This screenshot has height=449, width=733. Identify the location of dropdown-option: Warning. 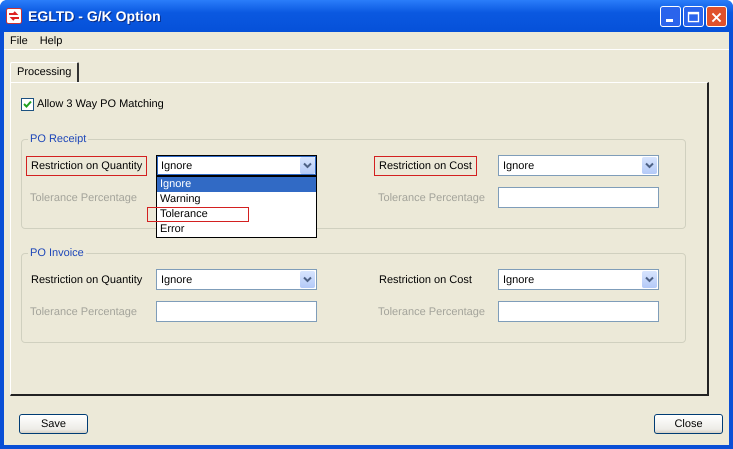
(236, 199).